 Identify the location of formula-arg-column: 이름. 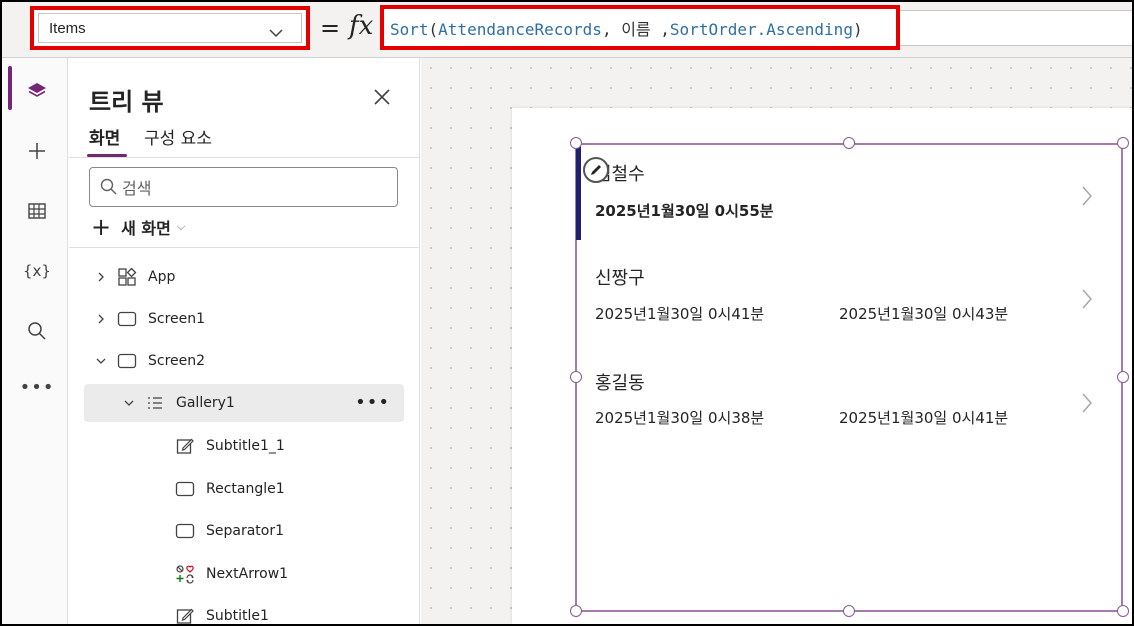
(636, 29).